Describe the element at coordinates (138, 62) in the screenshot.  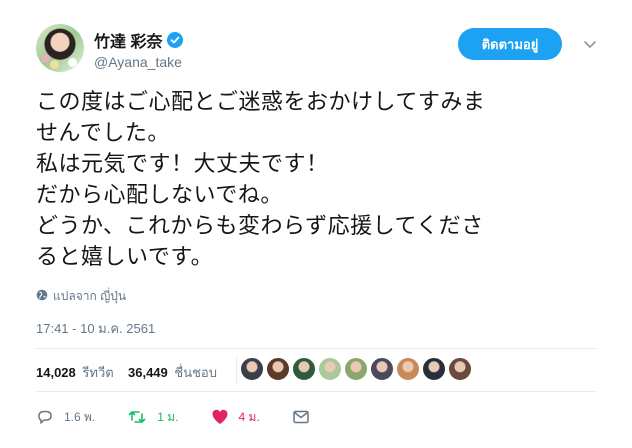
I see `user-handle: @Ayana_take` at that location.